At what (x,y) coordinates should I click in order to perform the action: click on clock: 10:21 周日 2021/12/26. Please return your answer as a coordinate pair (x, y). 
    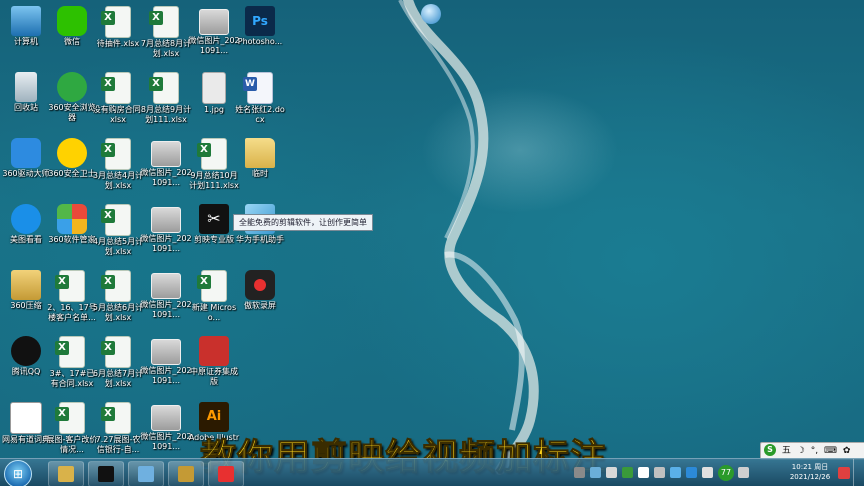
    Looking at the image, I should click on (810, 472).